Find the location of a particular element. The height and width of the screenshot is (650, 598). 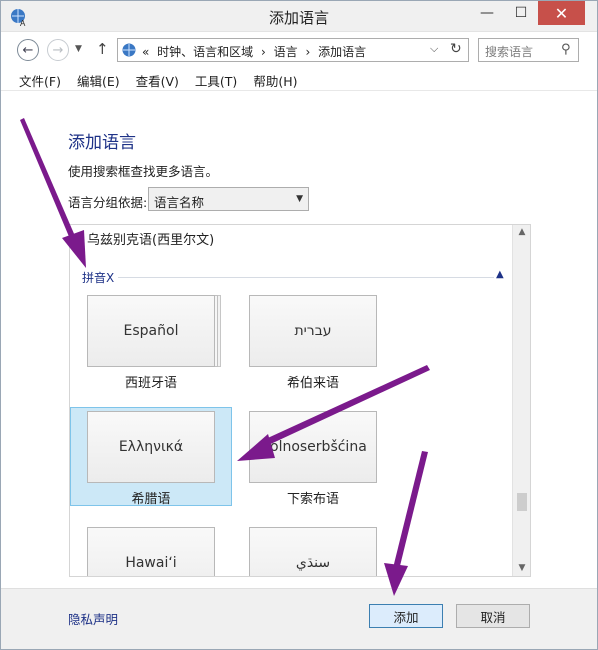

minimize-icon: — is located at coordinates (487, 13).